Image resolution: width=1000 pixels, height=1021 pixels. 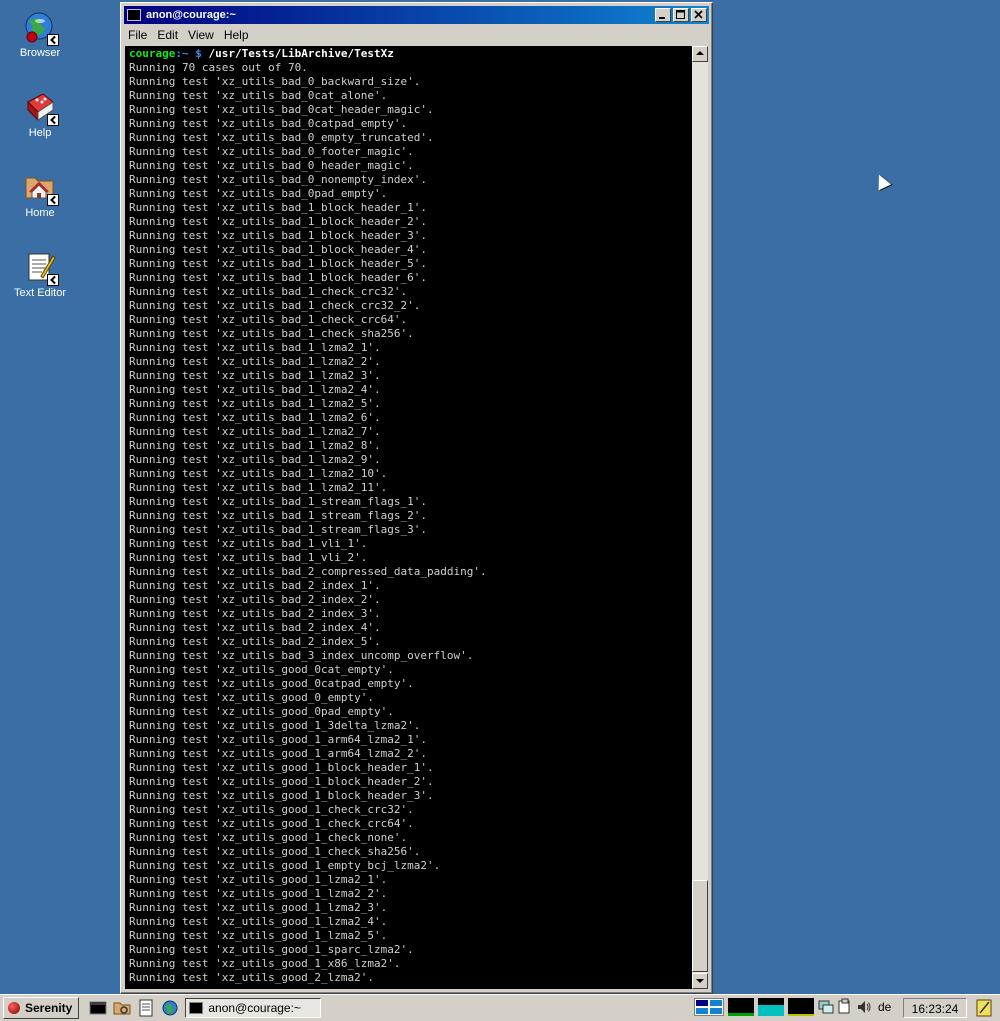 I want to click on desktop-icon-help: Help, so click(x=40, y=114).